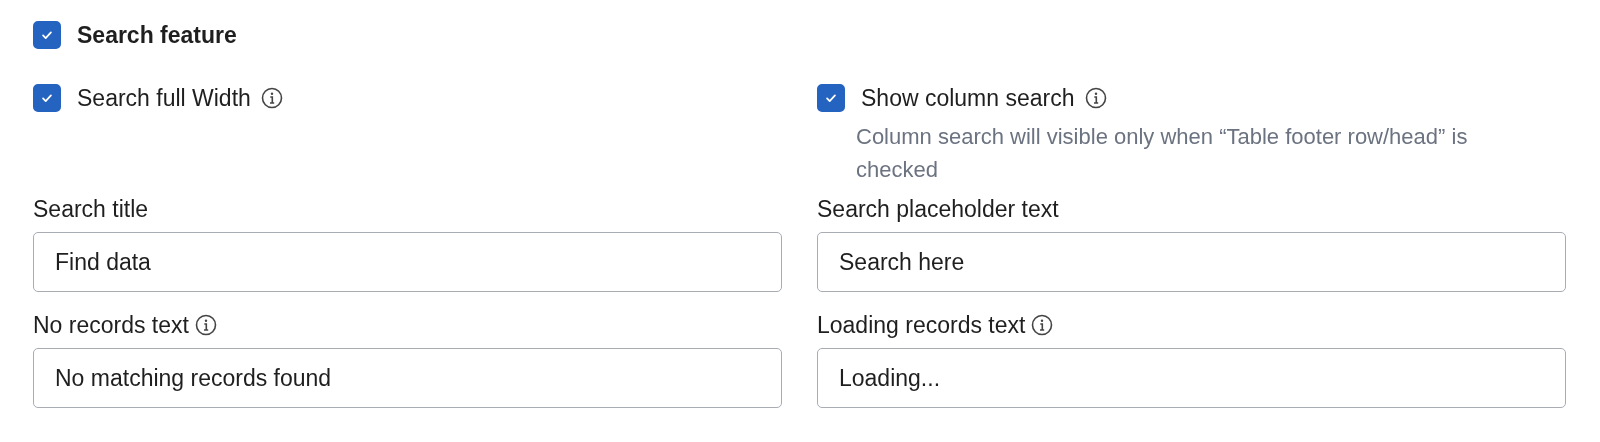 The width and height of the screenshot is (1600, 442). Describe the element at coordinates (1191, 262) in the screenshot. I see `input-field: Search here` at that location.